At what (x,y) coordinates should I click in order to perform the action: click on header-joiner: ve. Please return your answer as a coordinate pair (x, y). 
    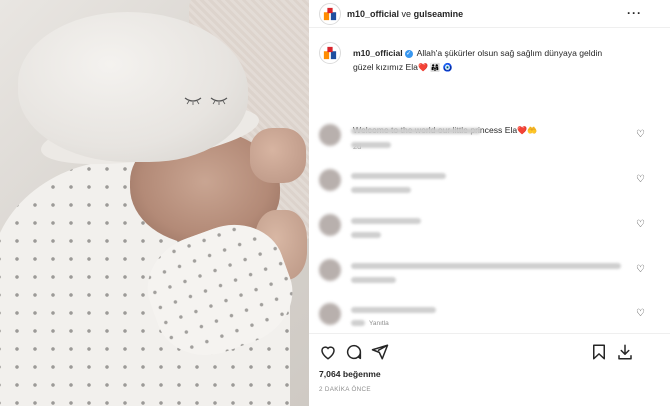
    Looking at the image, I should click on (406, 14).